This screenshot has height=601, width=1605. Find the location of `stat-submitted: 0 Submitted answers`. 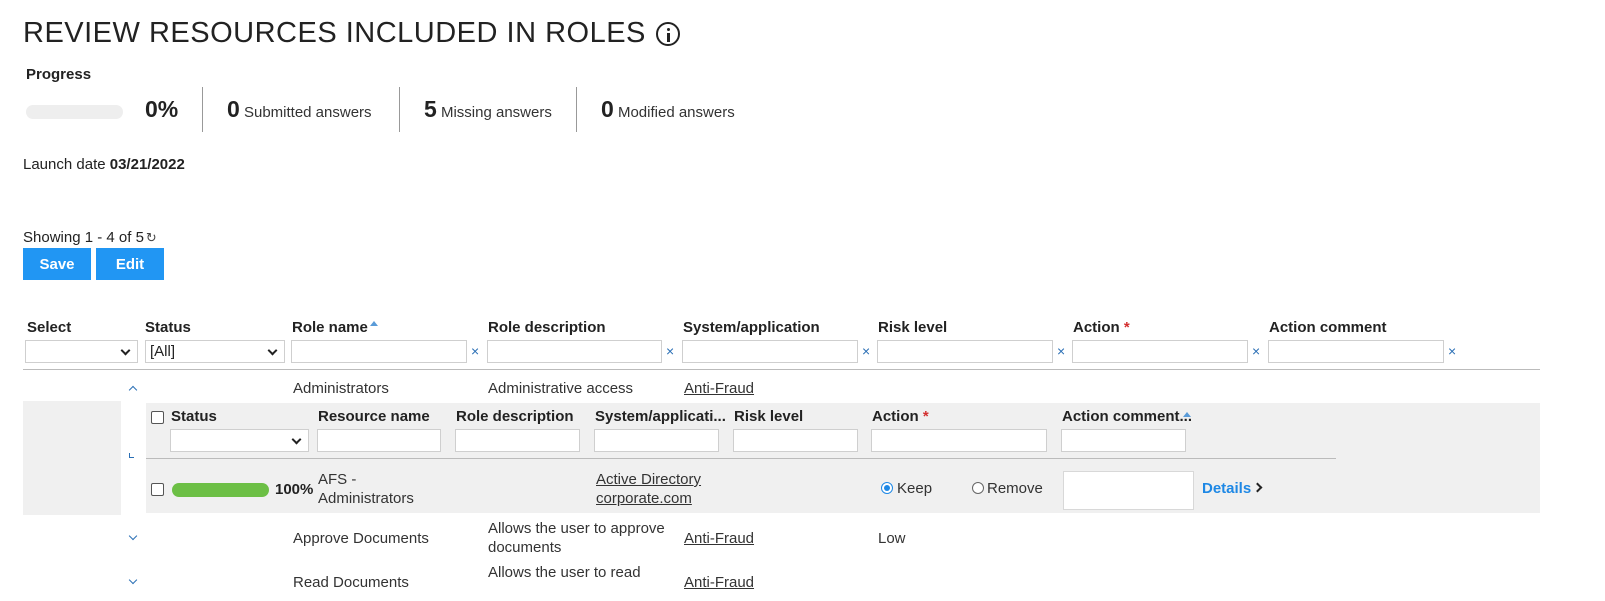

stat-submitted: 0 Submitted answers is located at coordinates (299, 109).